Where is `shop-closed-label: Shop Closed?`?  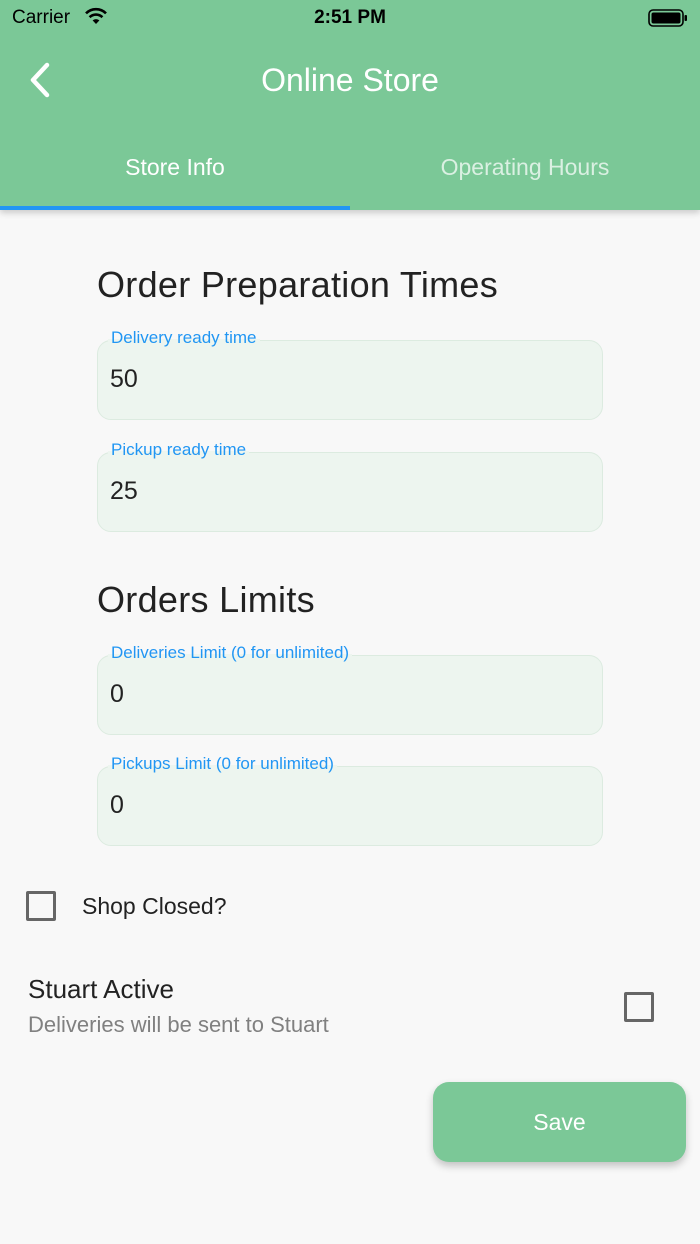 shop-closed-label: Shop Closed? is located at coordinates (154, 906).